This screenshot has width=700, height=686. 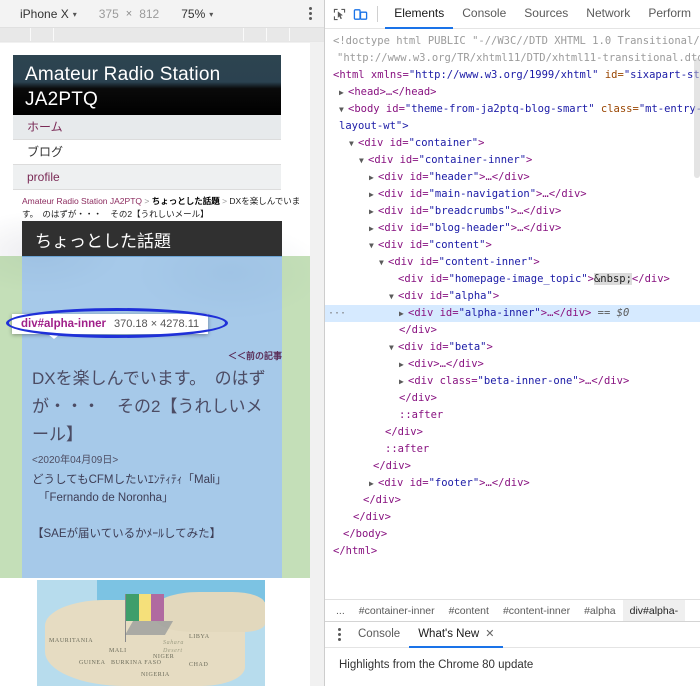 What do you see at coordinates (147, 85) in the screenshot?
I see `site-title-banner: Amateur Radio Station JA2PTQ` at bounding box center [147, 85].